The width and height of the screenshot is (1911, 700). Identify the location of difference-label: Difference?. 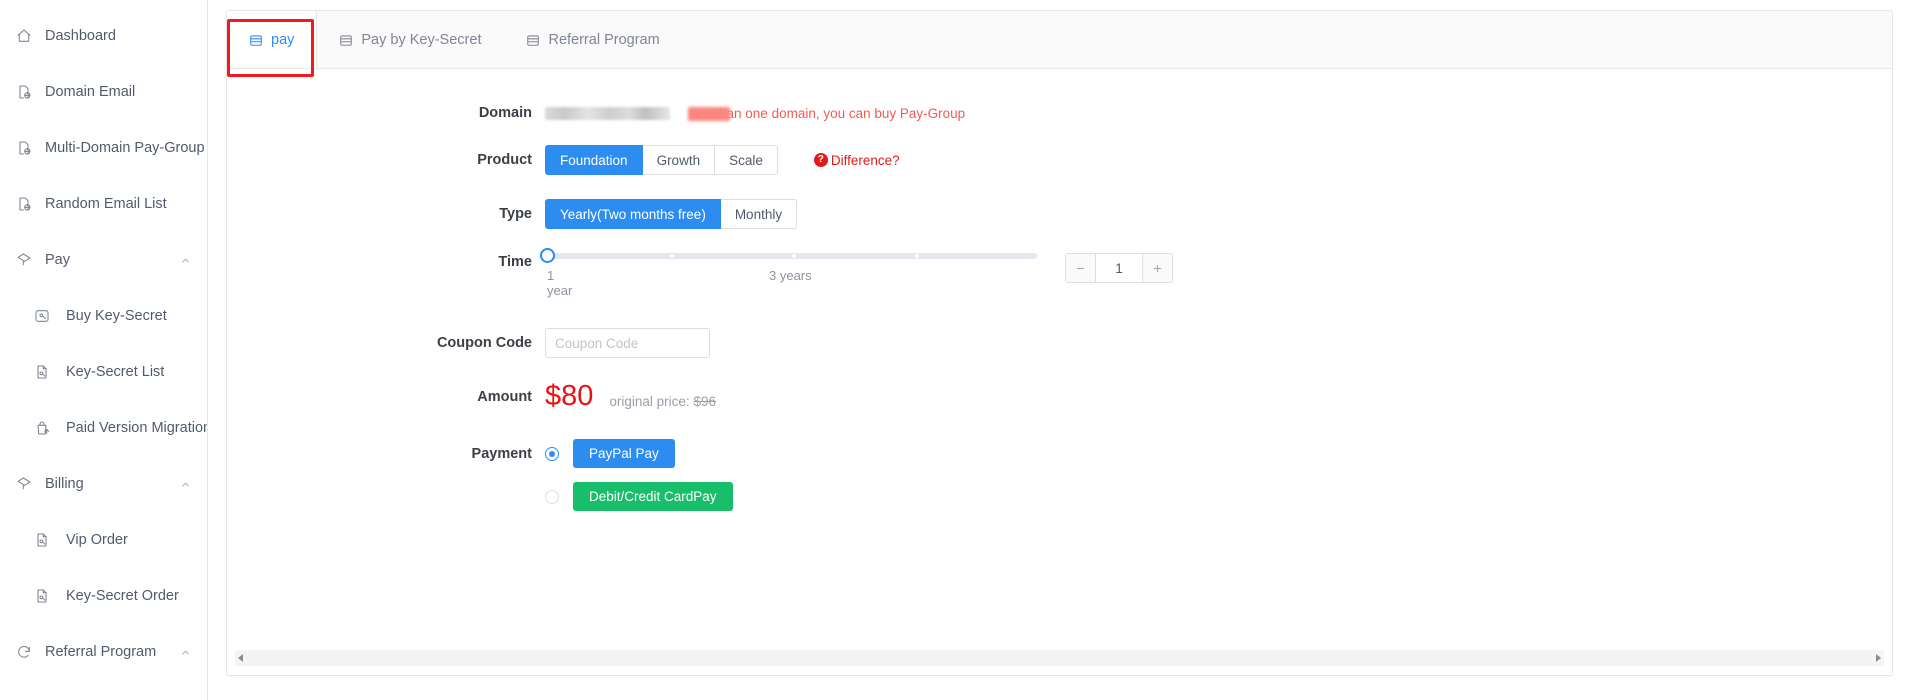
(865, 160).